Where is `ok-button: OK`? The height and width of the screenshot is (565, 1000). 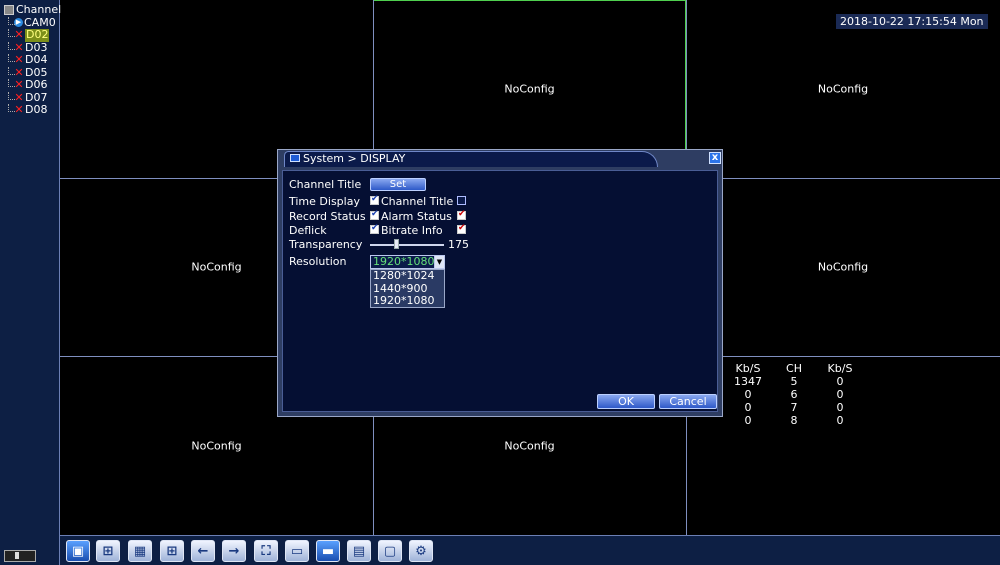 ok-button: OK is located at coordinates (626, 401).